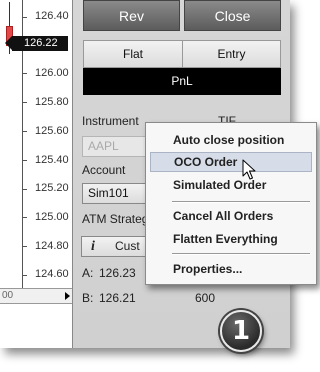 The image size is (320, 372). I want to click on bid-size: 600, so click(205, 298).